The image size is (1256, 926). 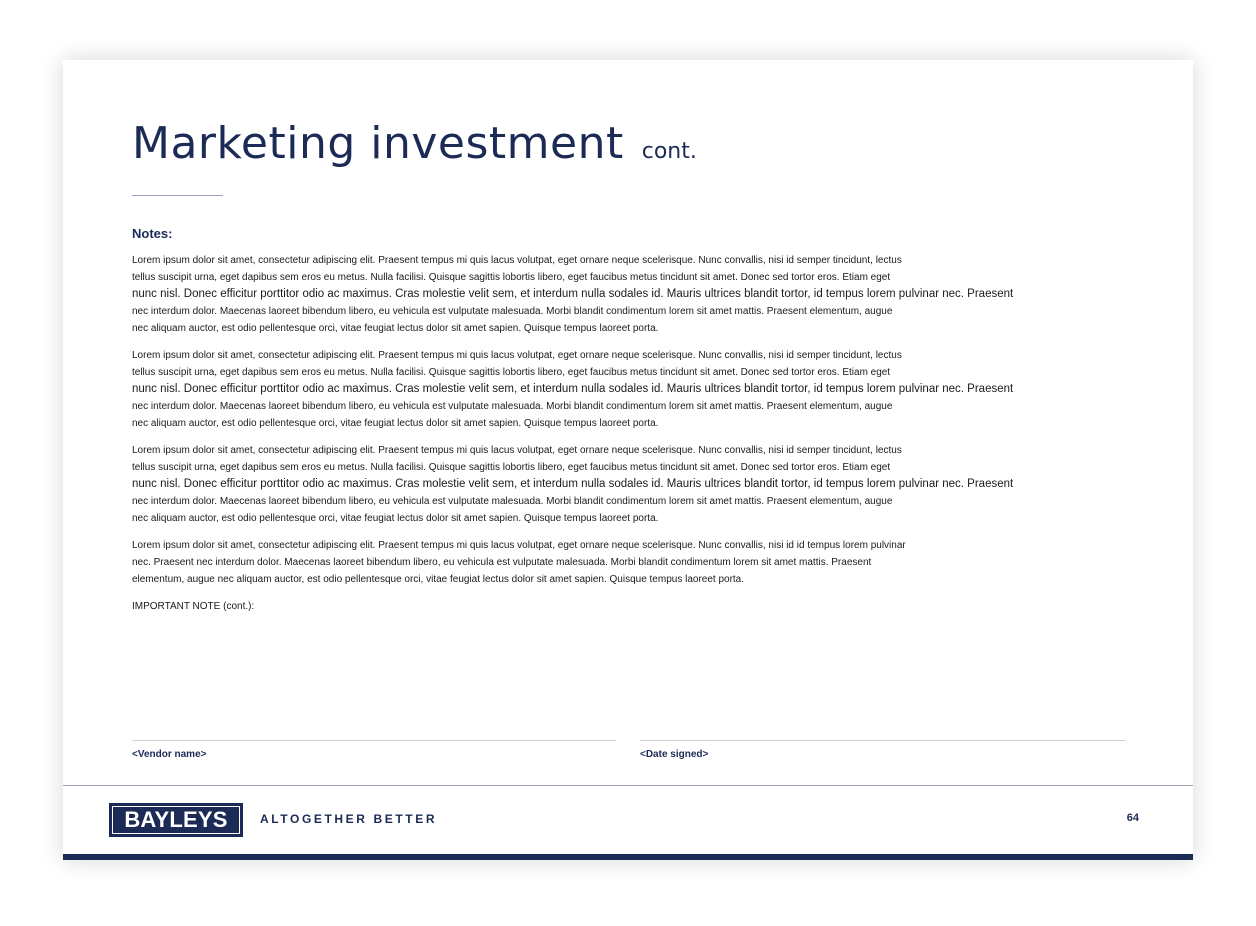 I want to click on logo-text: BAYLEYS, so click(x=176, y=819).